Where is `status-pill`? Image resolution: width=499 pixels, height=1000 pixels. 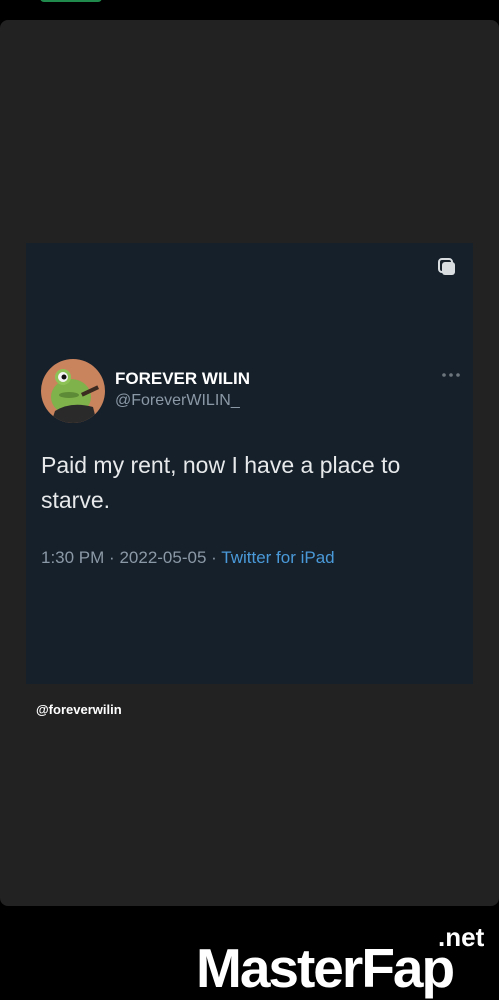 status-pill is located at coordinates (71, 1).